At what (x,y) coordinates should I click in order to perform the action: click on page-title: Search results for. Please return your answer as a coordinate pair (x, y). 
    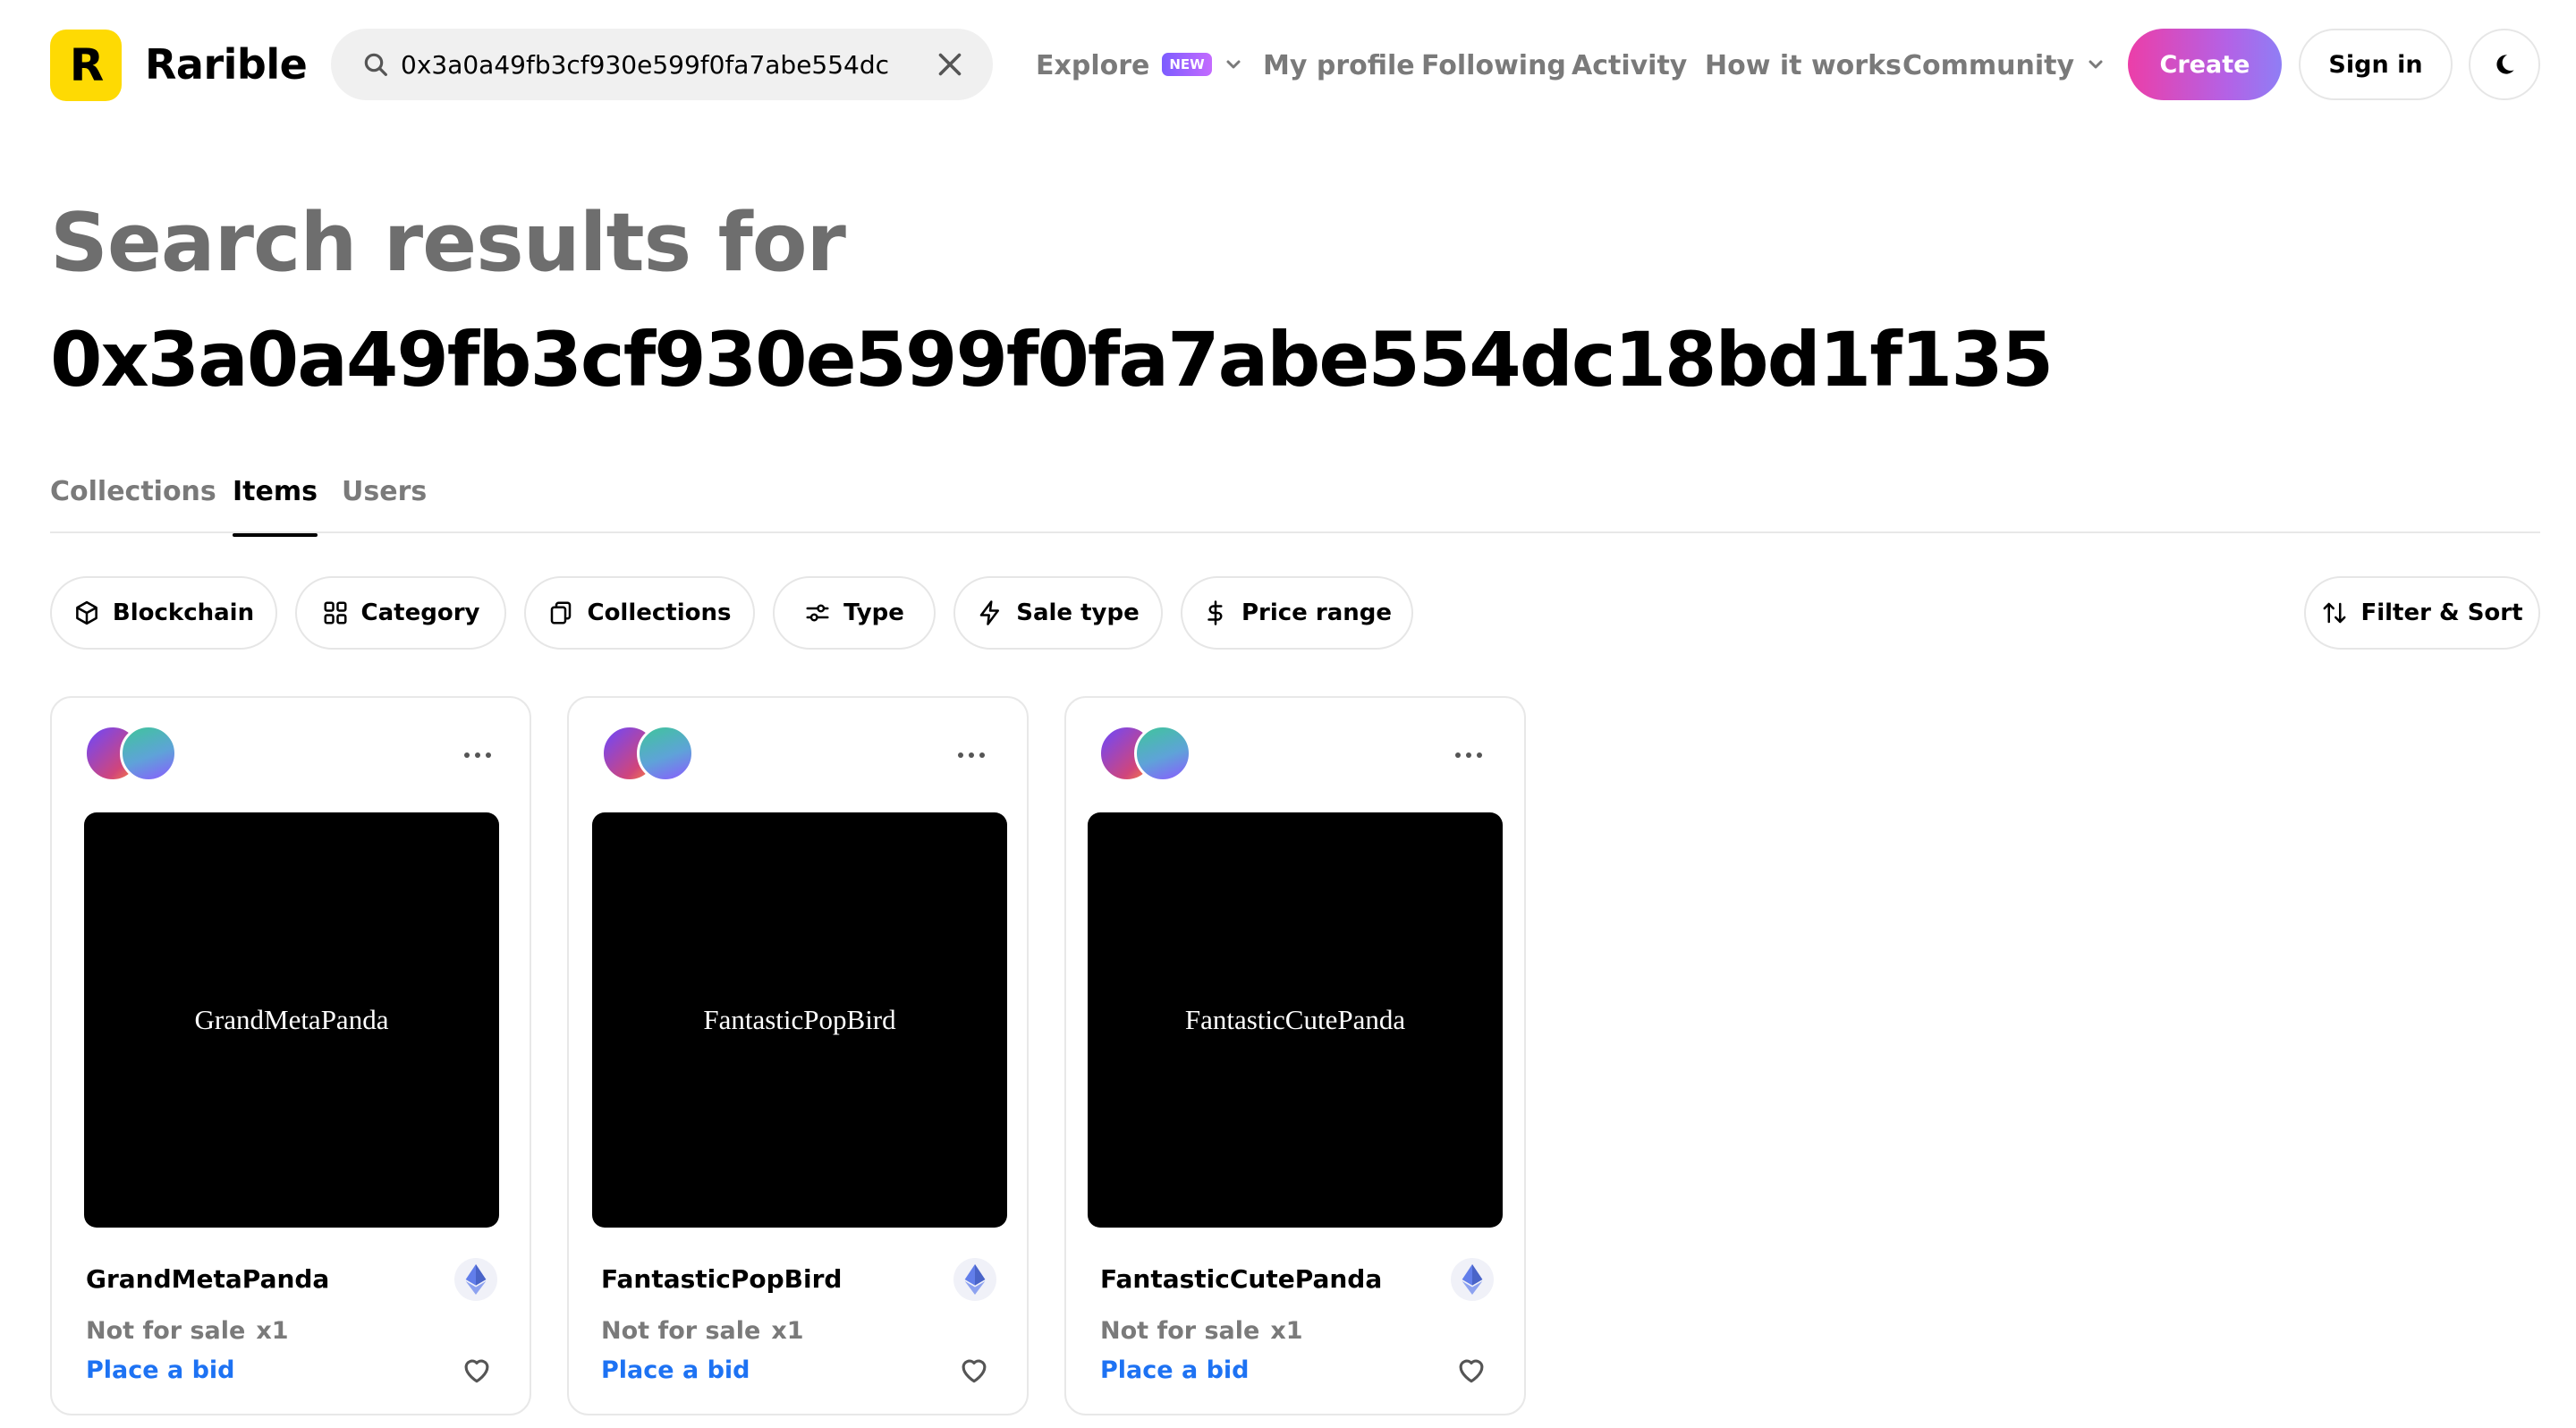
    Looking at the image, I should click on (448, 243).